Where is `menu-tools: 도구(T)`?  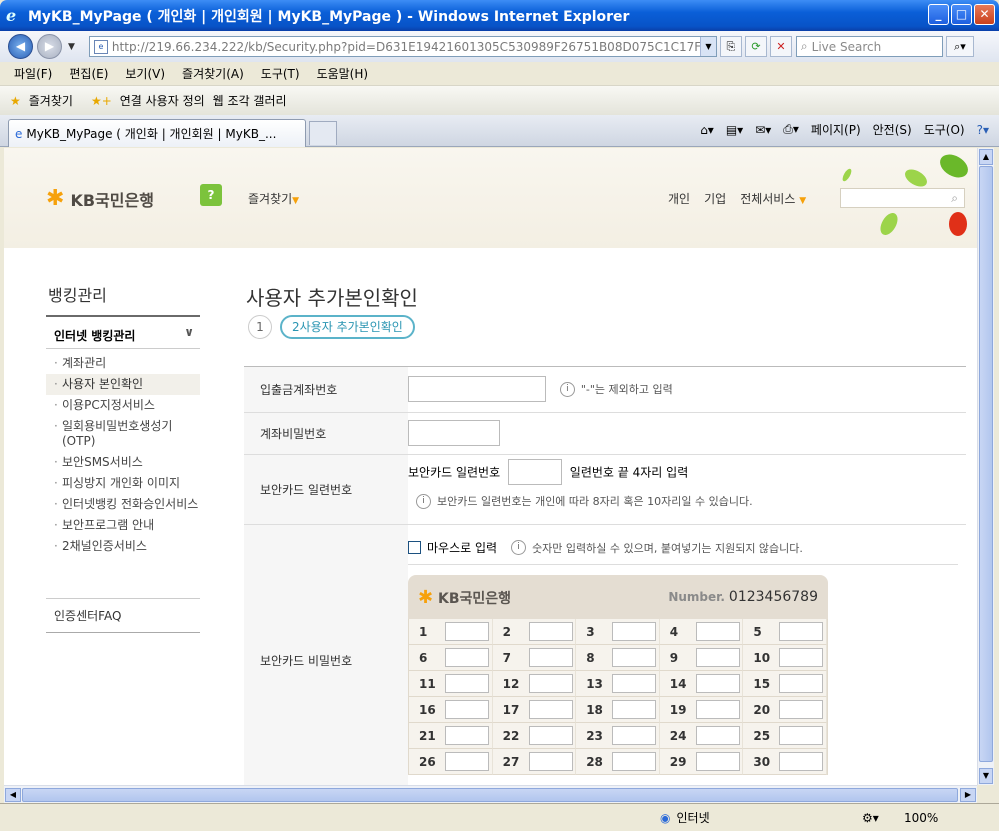 menu-tools: 도구(T) is located at coordinates (280, 73).